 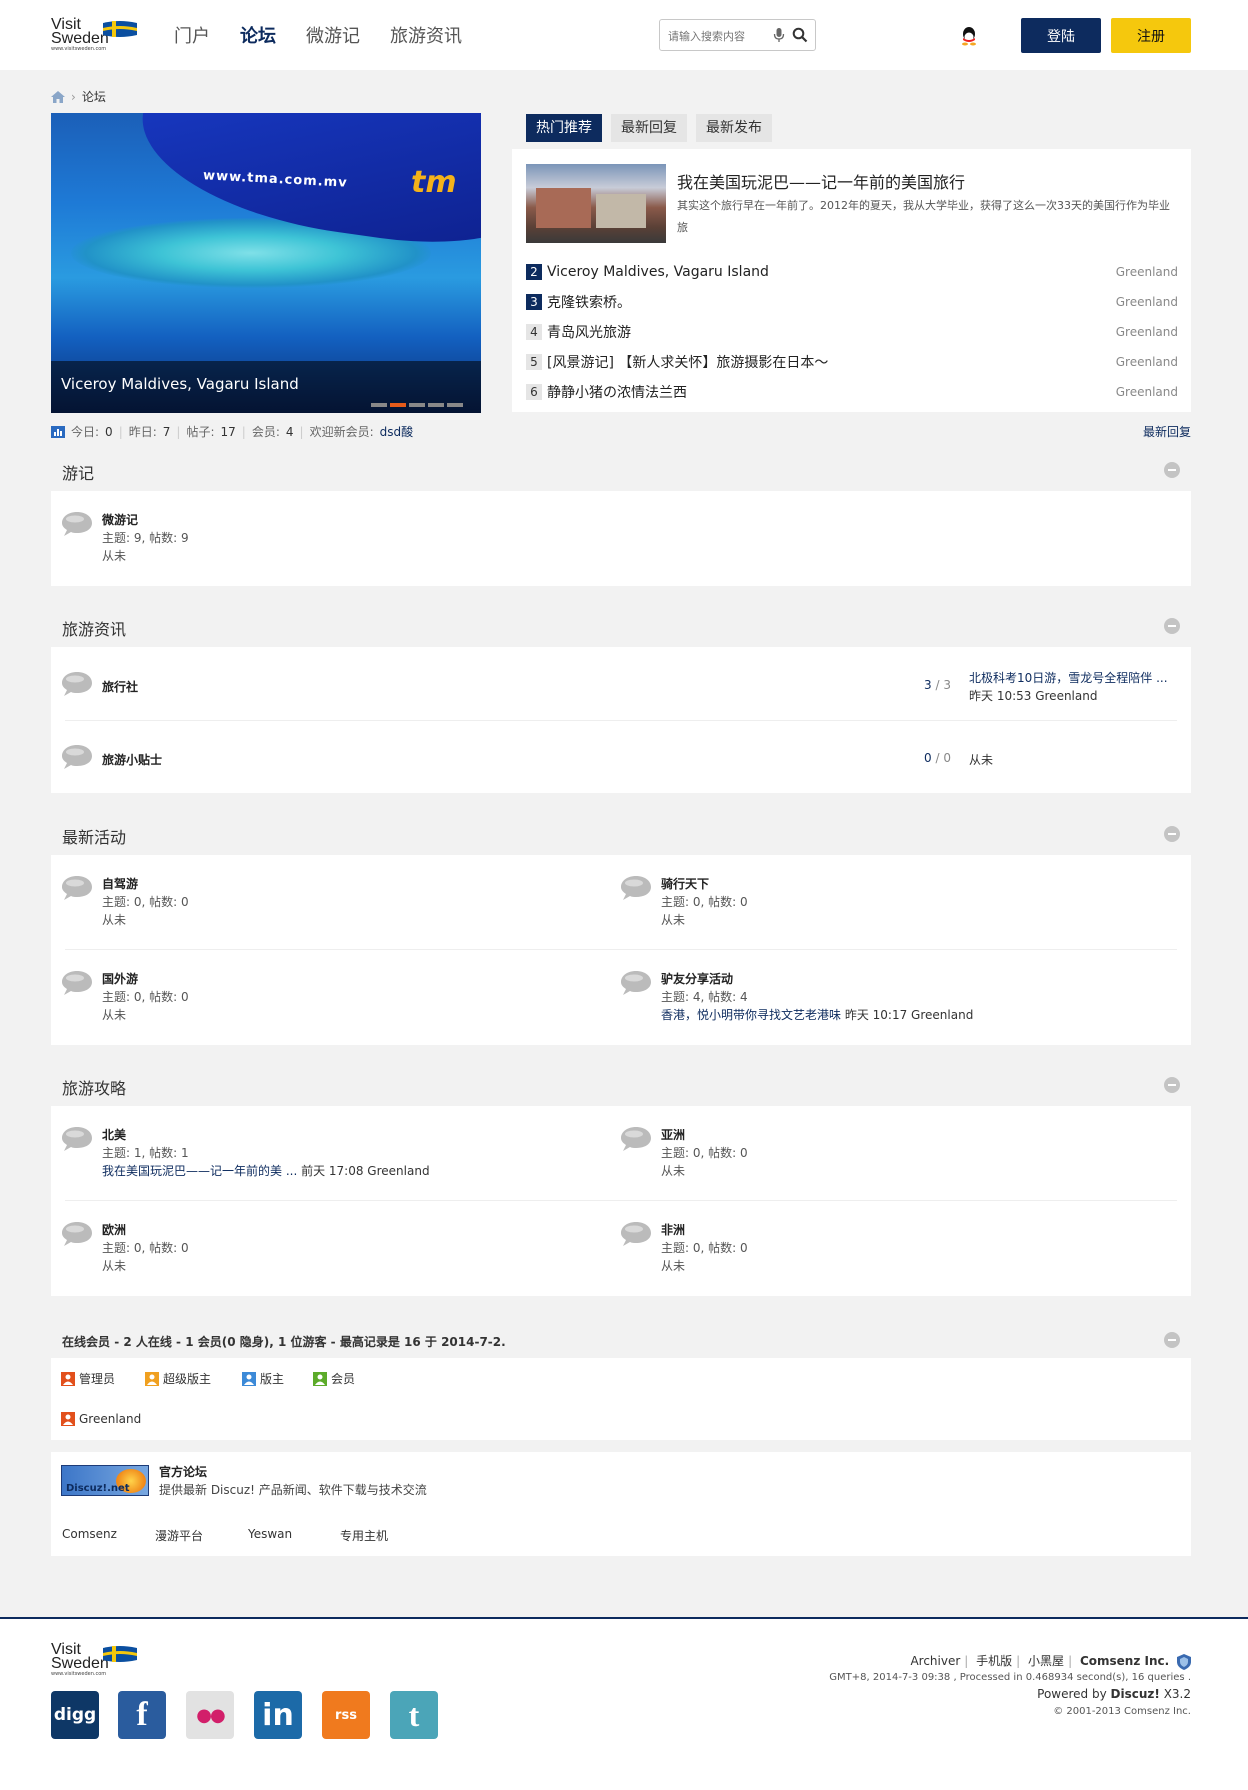 What do you see at coordinates (673, 1229) in the screenshot?
I see `forum-name: 非洲` at bounding box center [673, 1229].